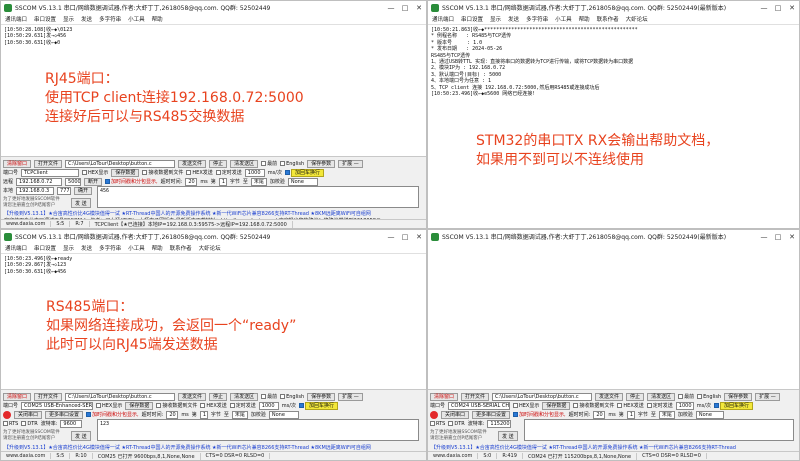 The height and width of the screenshot is (461, 800). What do you see at coordinates (83, 190) in the screenshot?
I see `confirm-open-button: 确开` at bounding box center [83, 190].